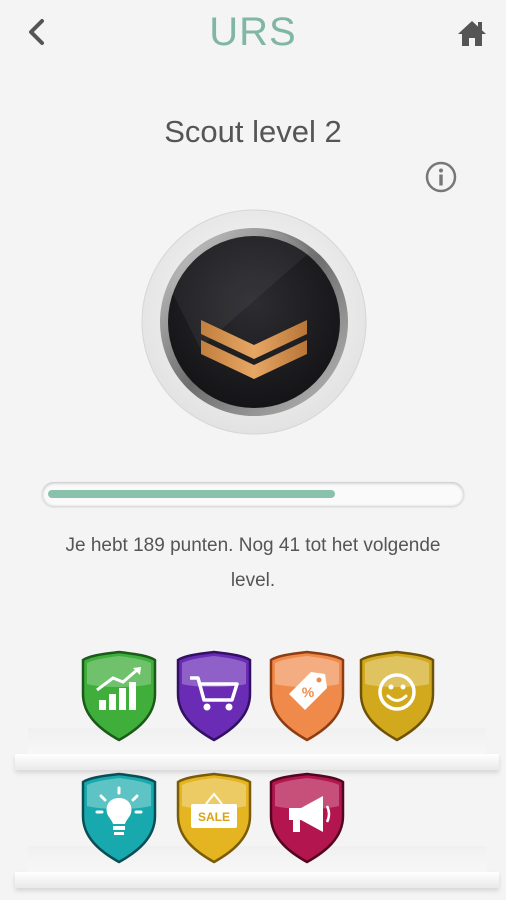 The height and width of the screenshot is (900, 506). What do you see at coordinates (472, 33) in the screenshot?
I see `home-icon` at bounding box center [472, 33].